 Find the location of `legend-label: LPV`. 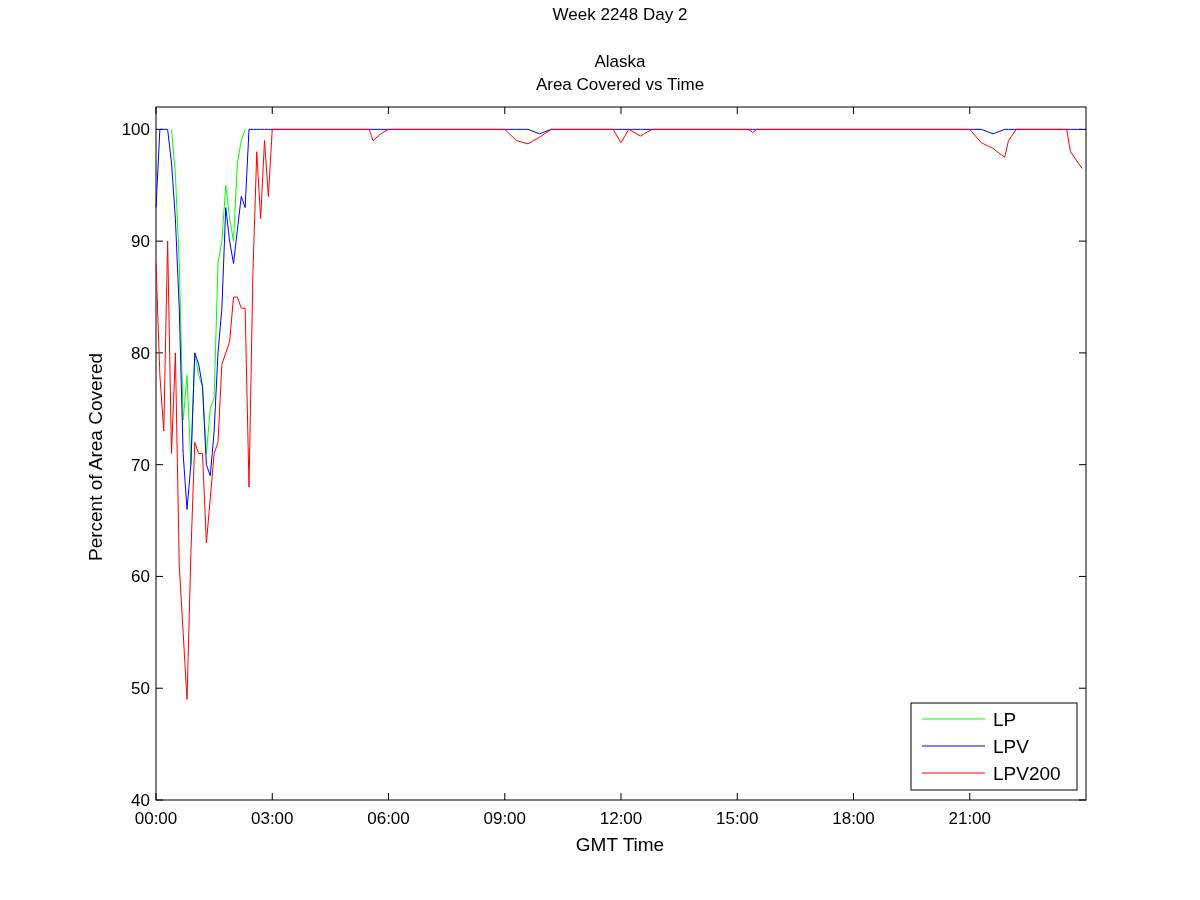

legend-label: LPV is located at coordinates (1011, 746).